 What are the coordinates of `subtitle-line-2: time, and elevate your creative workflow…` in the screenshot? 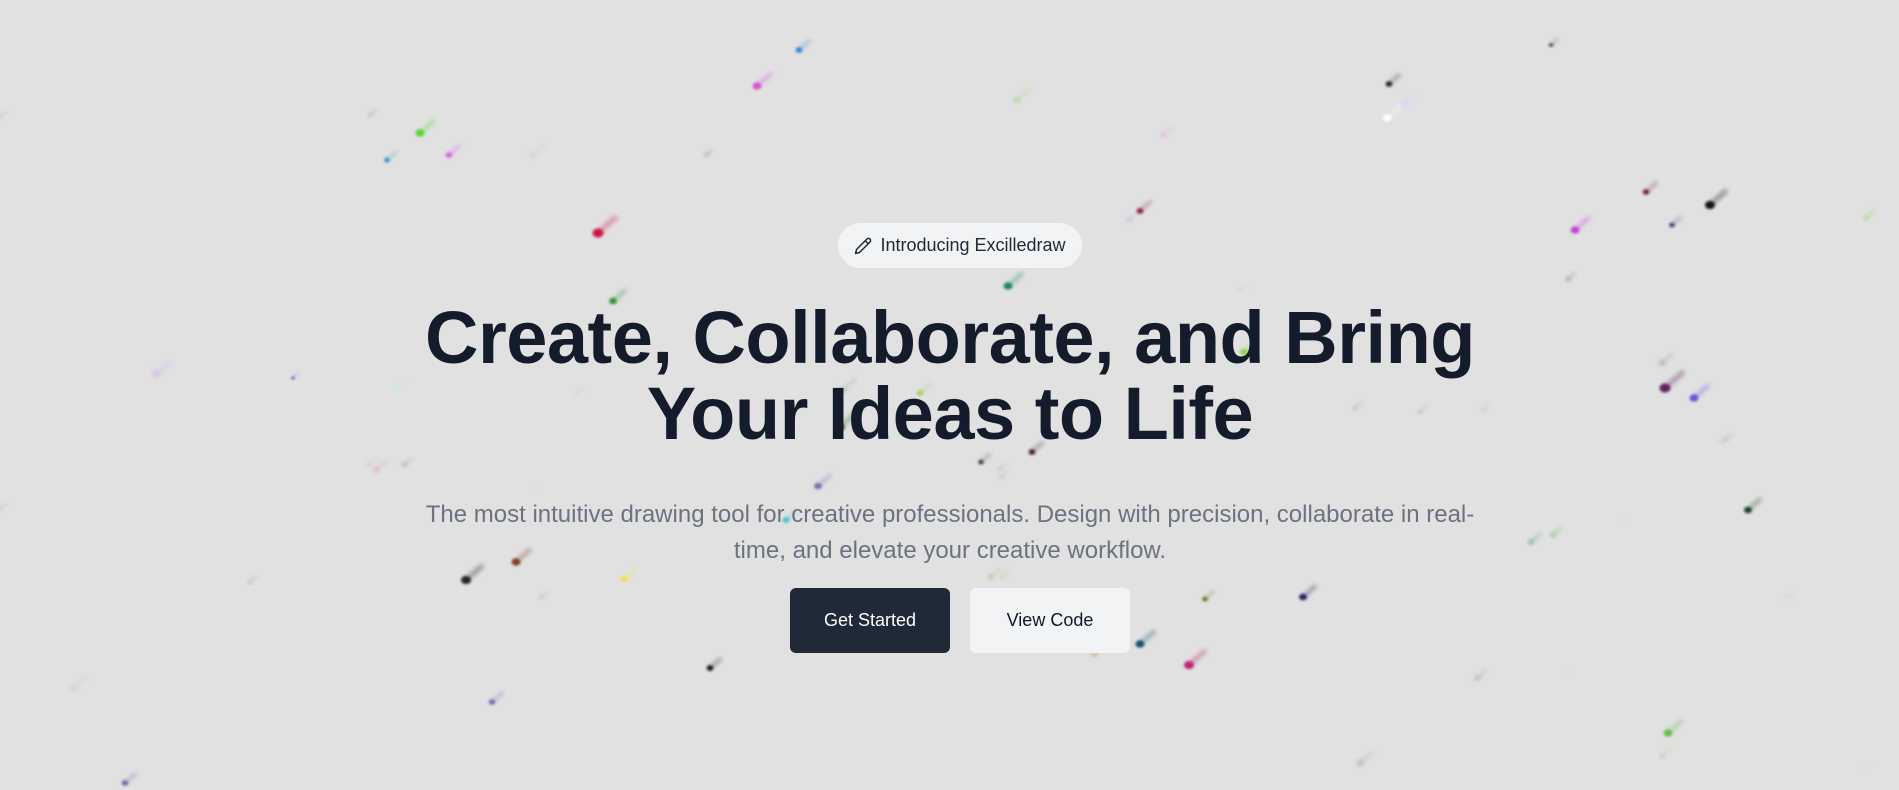 It's located at (950, 550).